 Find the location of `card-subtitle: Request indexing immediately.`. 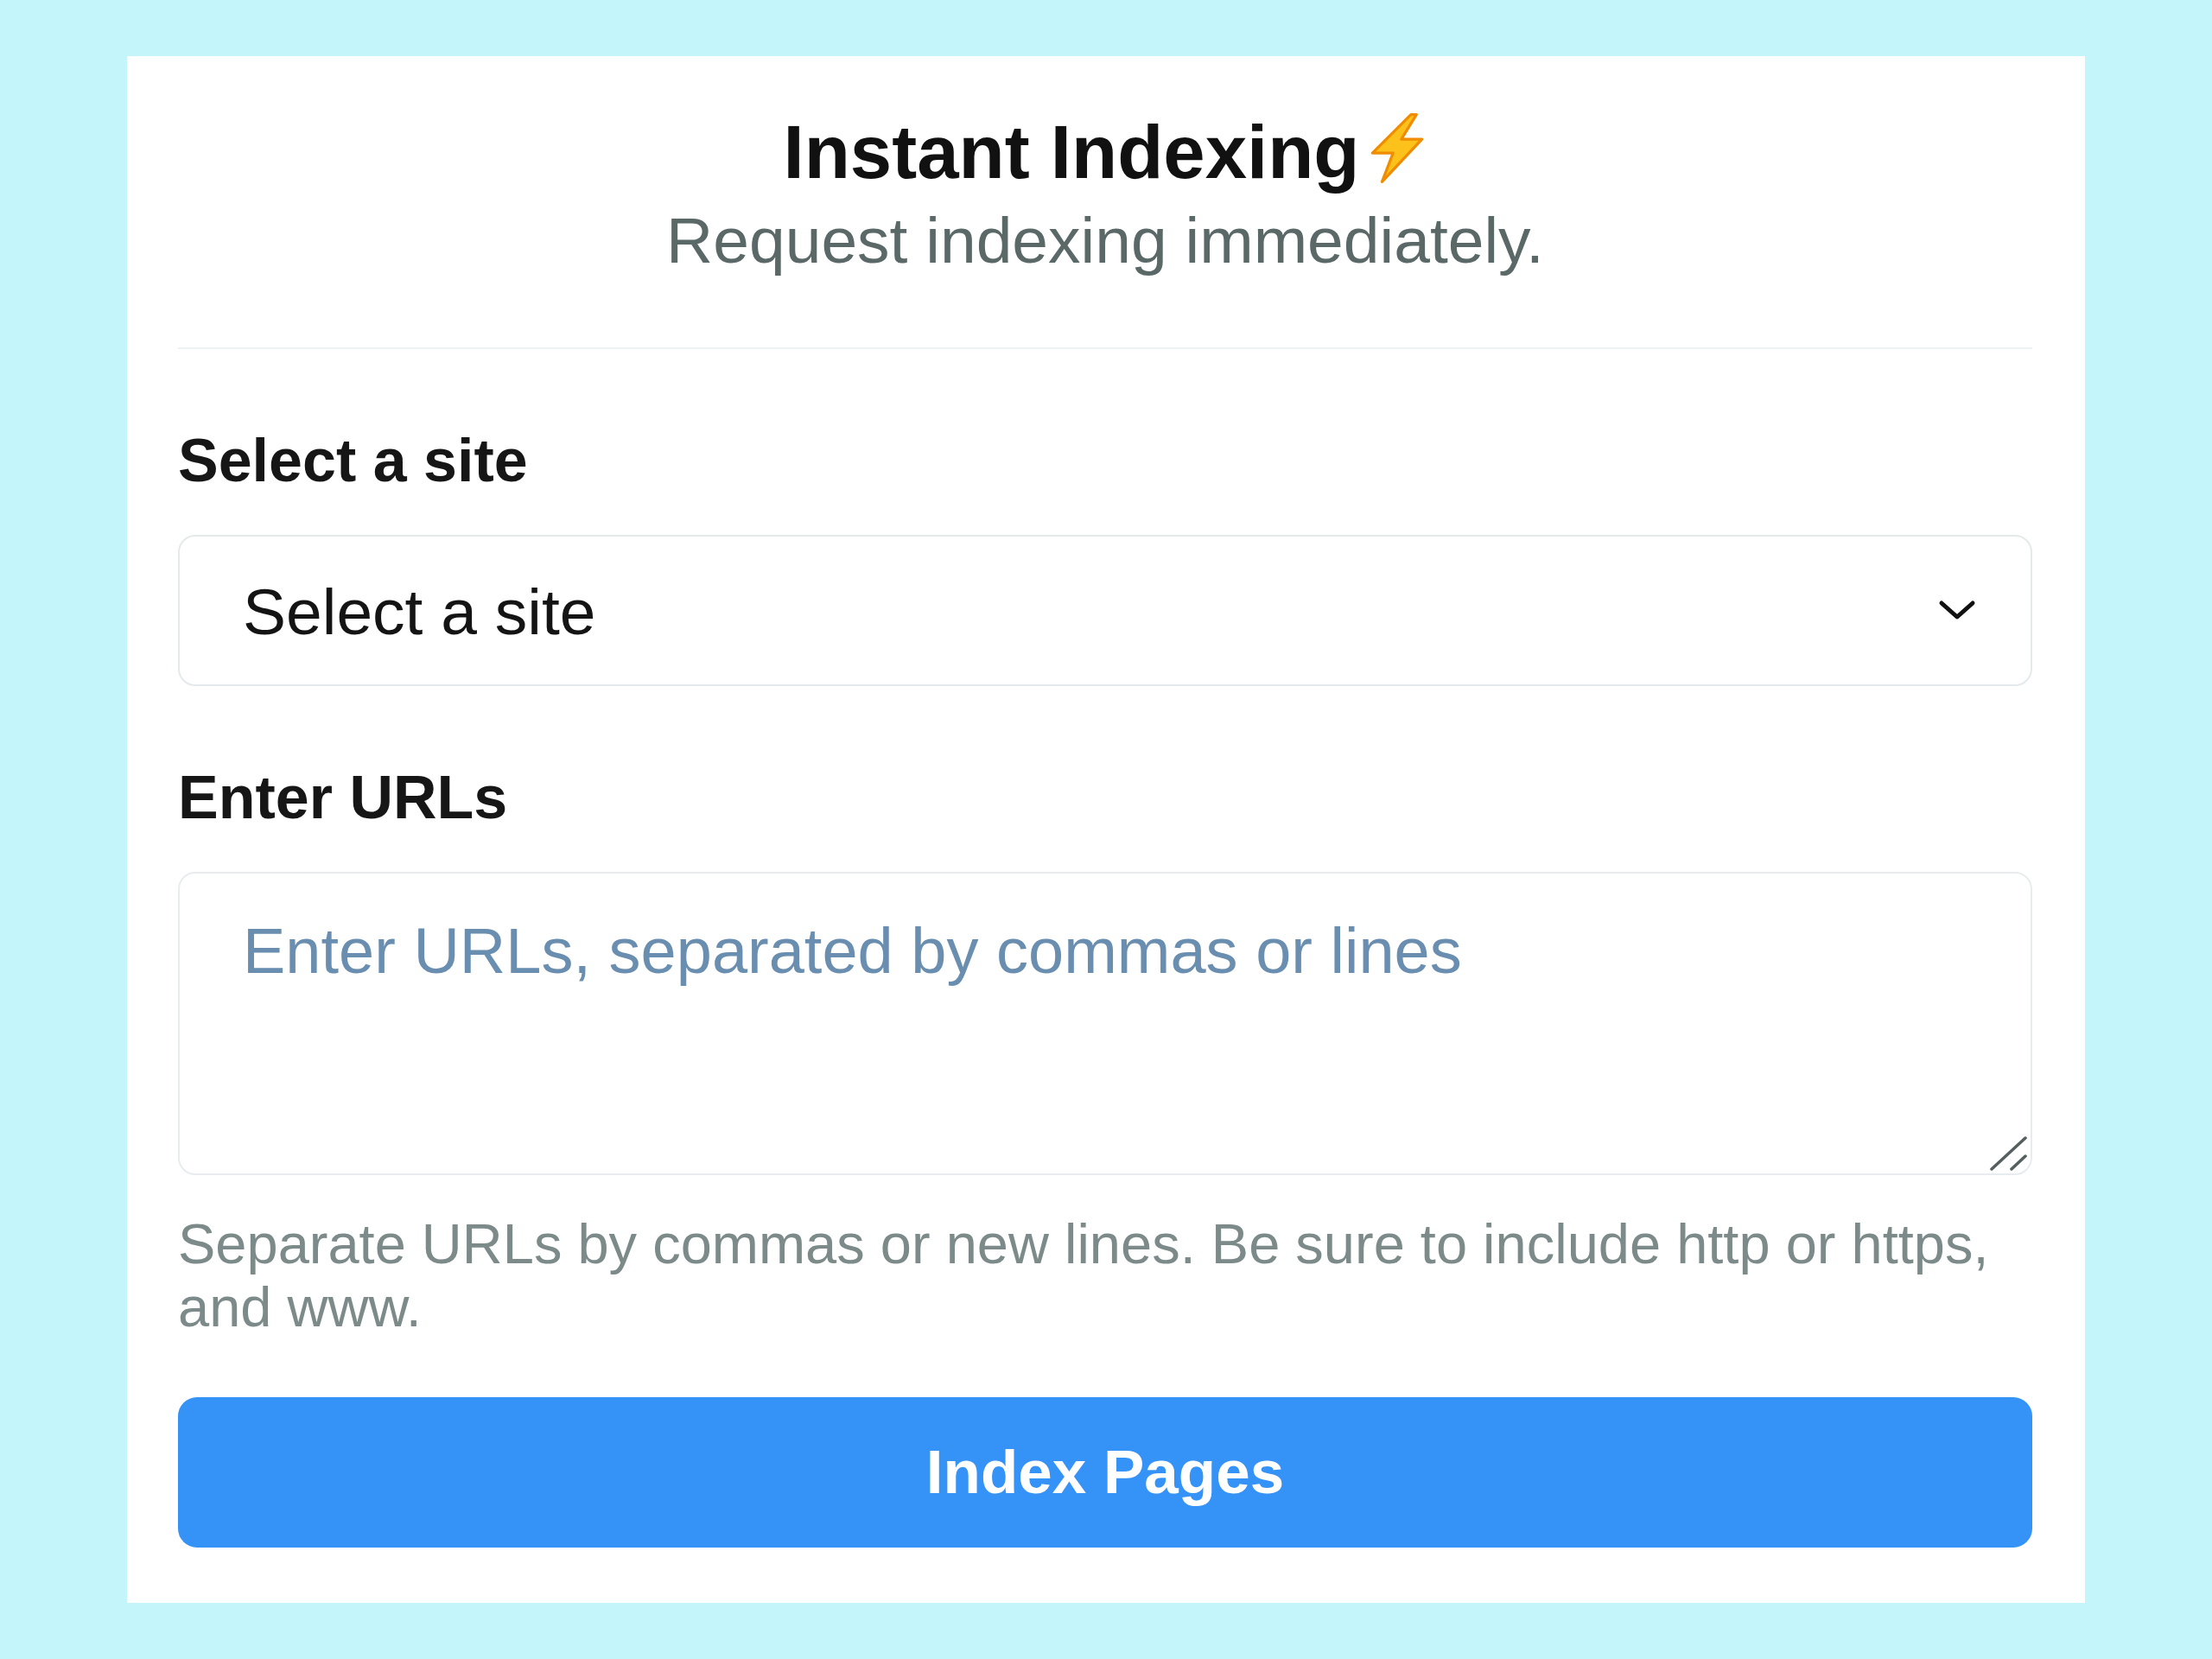

card-subtitle: Request indexing immediately. is located at coordinates (1105, 239).